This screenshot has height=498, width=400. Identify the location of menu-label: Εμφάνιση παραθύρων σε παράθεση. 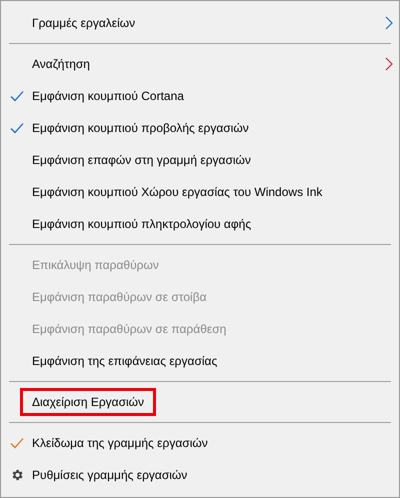
(129, 329).